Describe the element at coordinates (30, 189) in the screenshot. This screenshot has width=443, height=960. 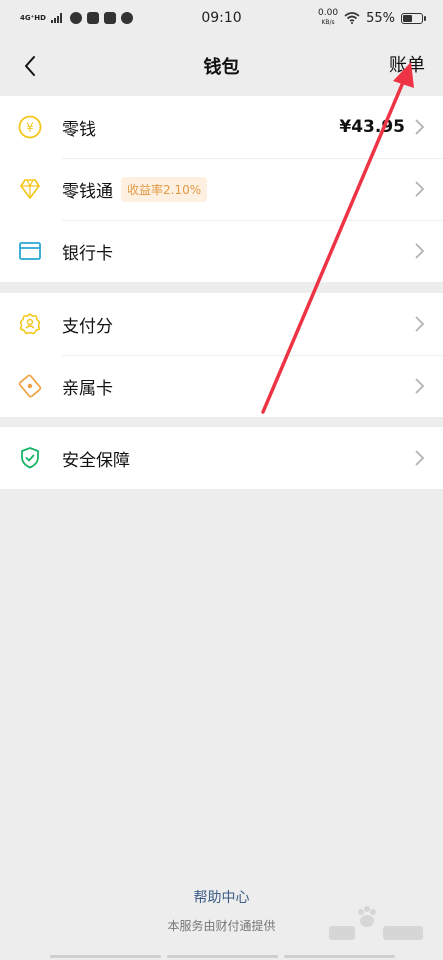
I see `diamond-icon` at that location.